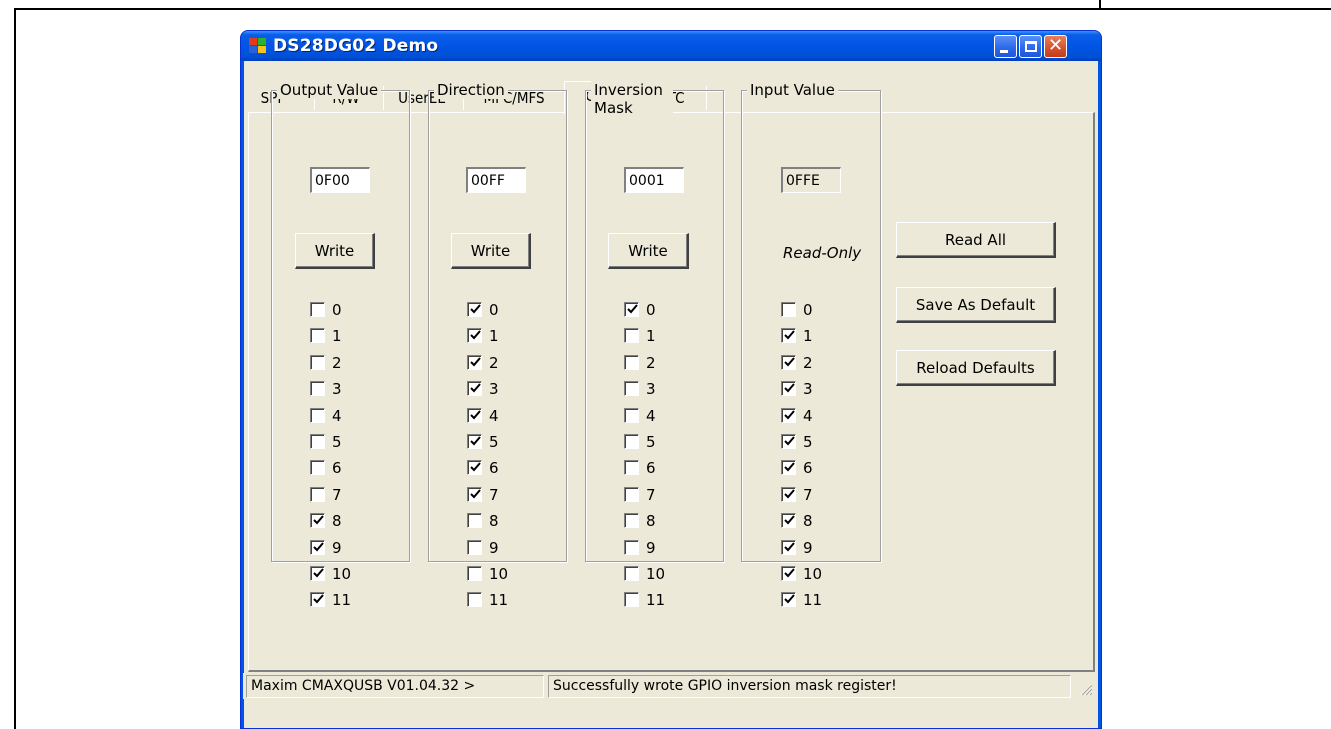  What do you see at coordinates (672, 9) in the screenshot?
I see `figure-frame-top` at bounding box center [672, 9].